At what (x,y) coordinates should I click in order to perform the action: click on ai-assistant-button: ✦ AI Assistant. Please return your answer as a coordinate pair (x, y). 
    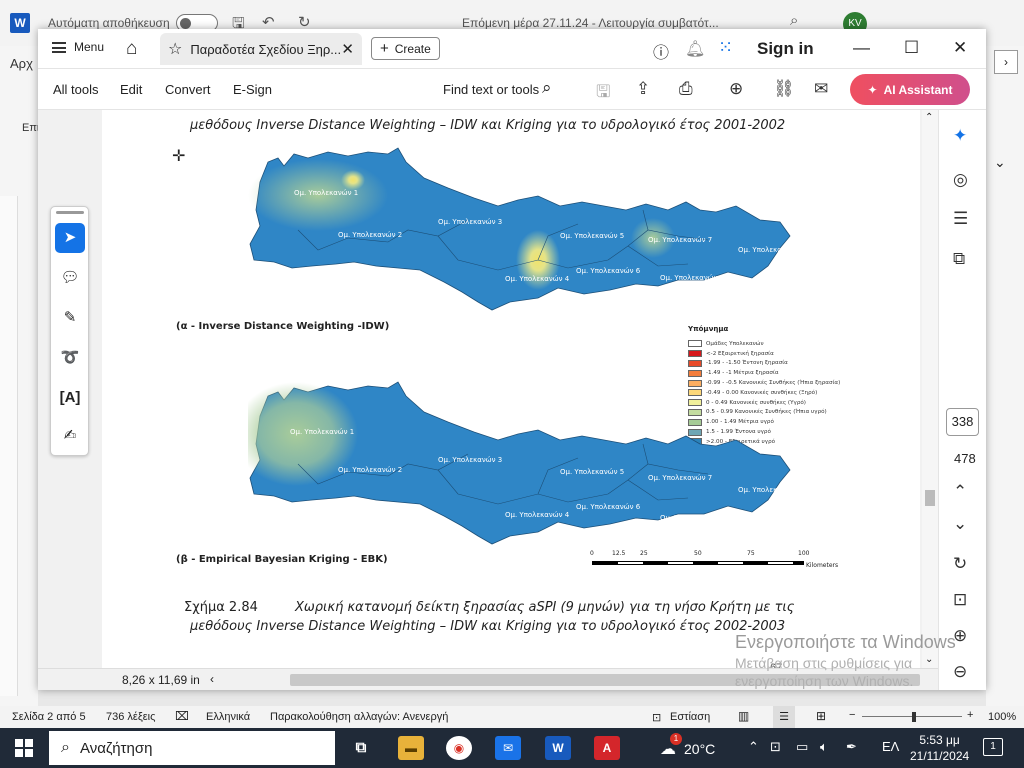
    Looking at the image, I should click on (910, 89).